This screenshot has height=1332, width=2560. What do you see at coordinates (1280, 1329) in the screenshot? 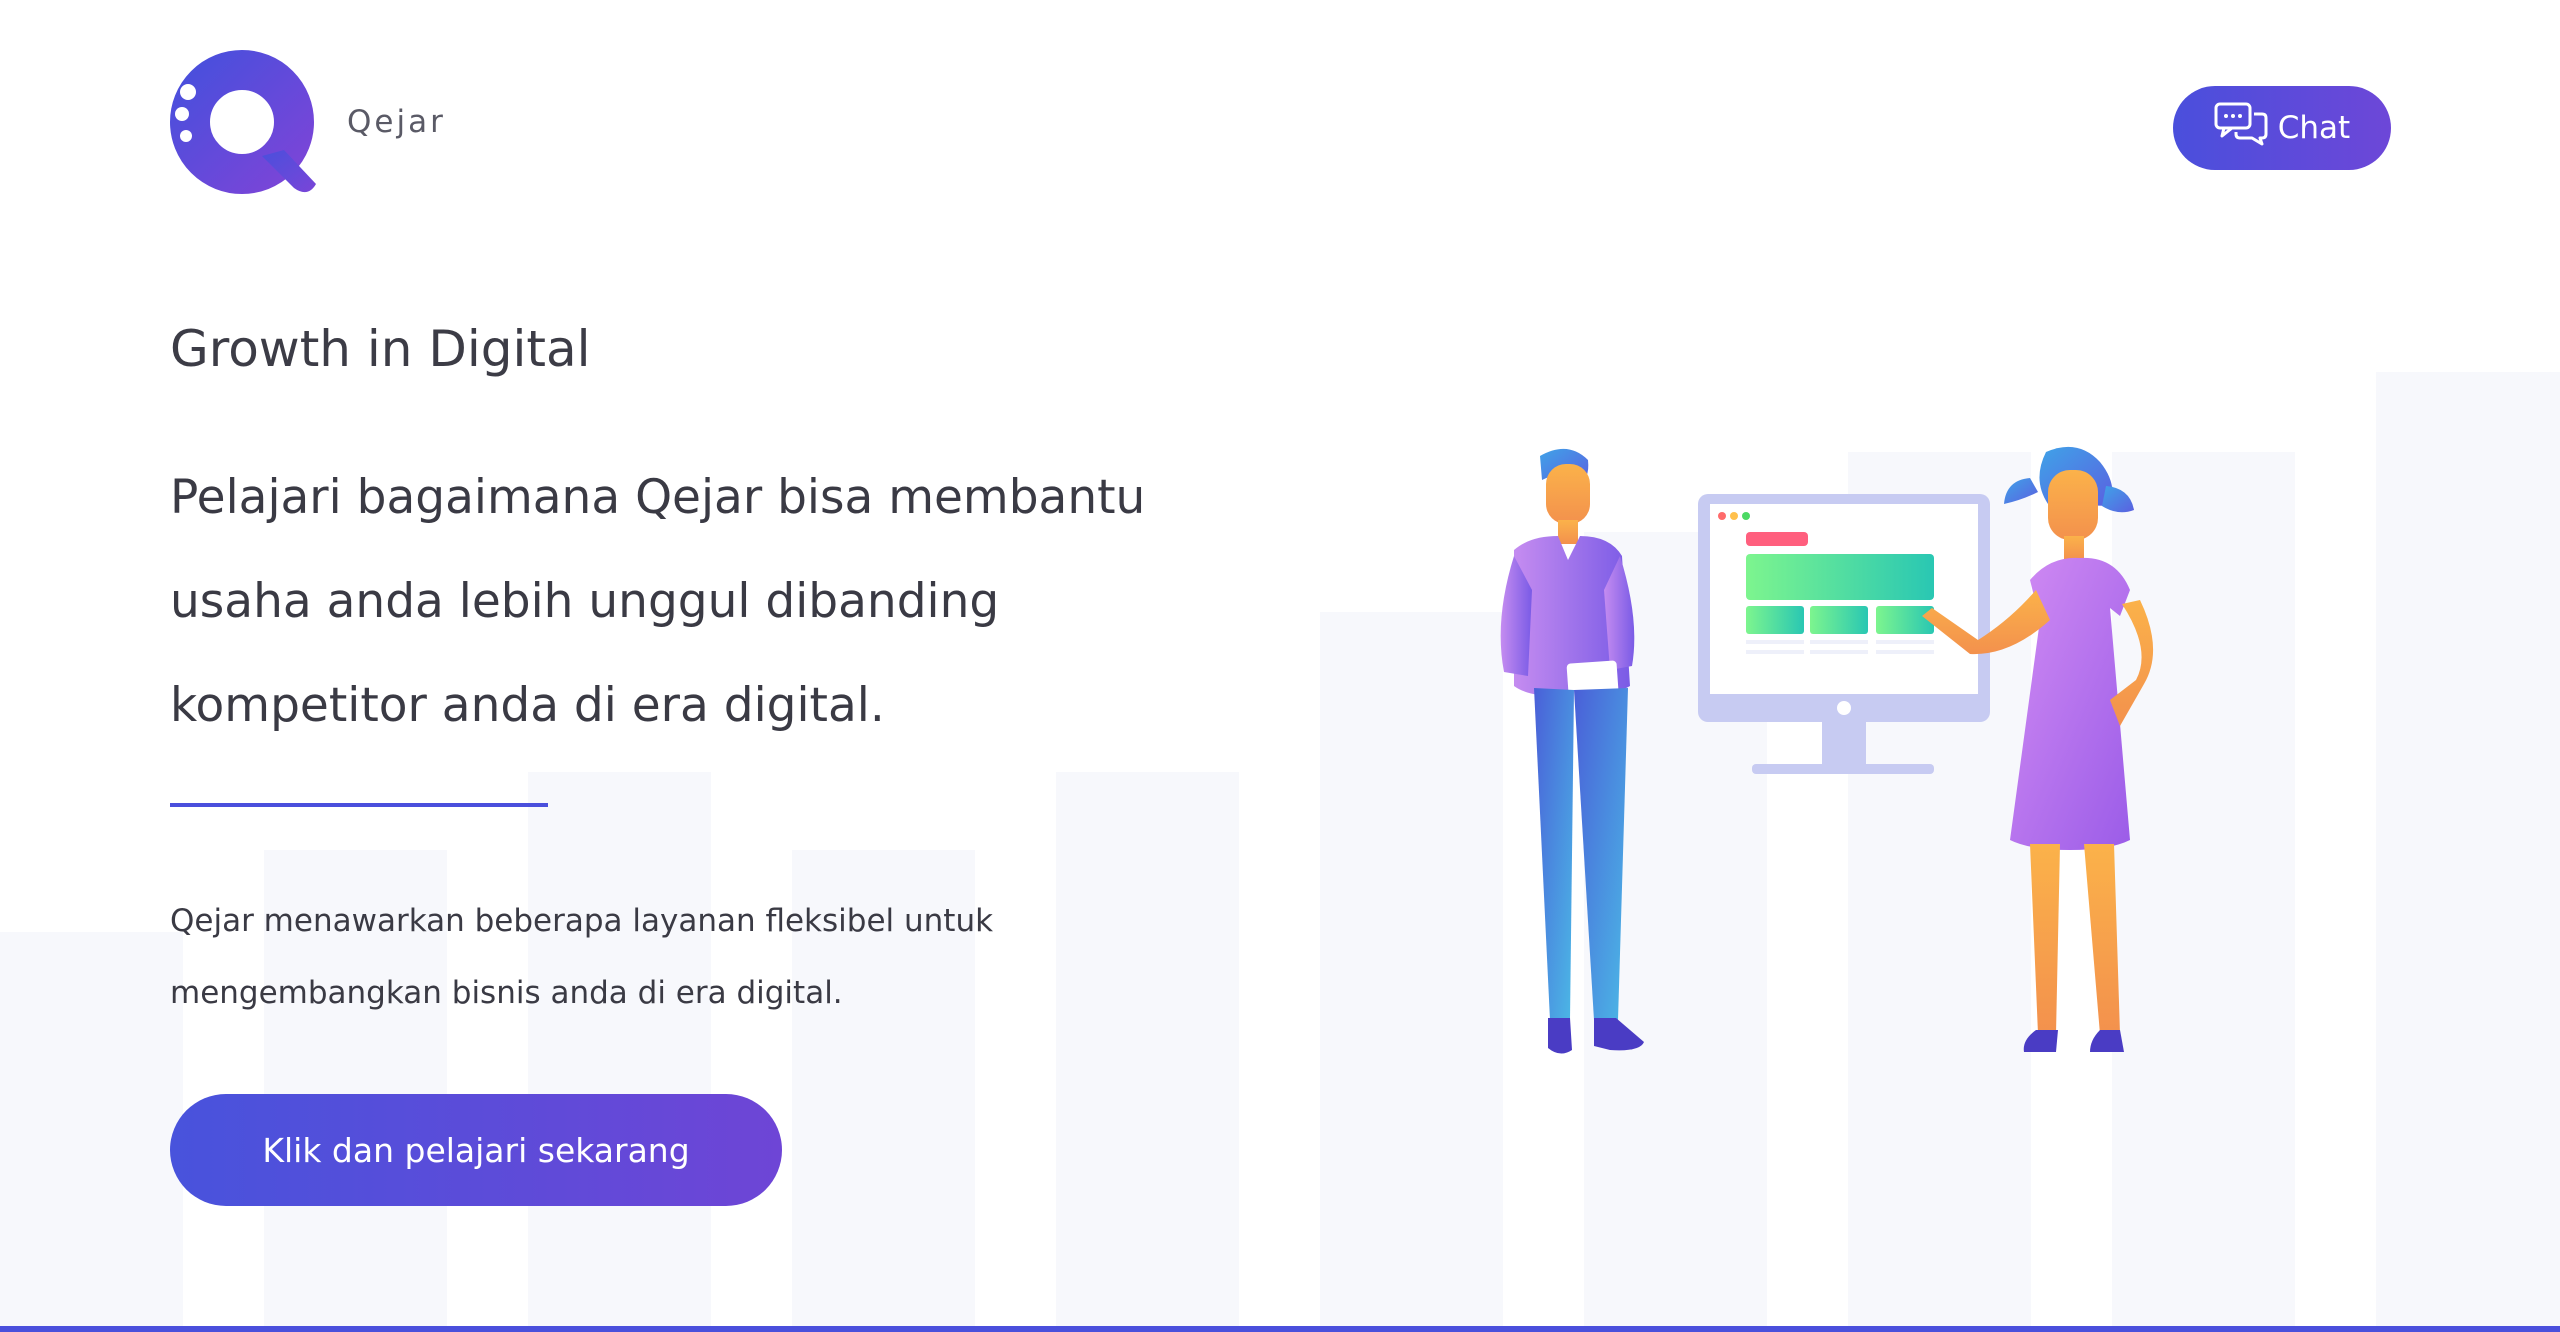
I see `bottom-accent-line` at bounding box center [1280, 1329].